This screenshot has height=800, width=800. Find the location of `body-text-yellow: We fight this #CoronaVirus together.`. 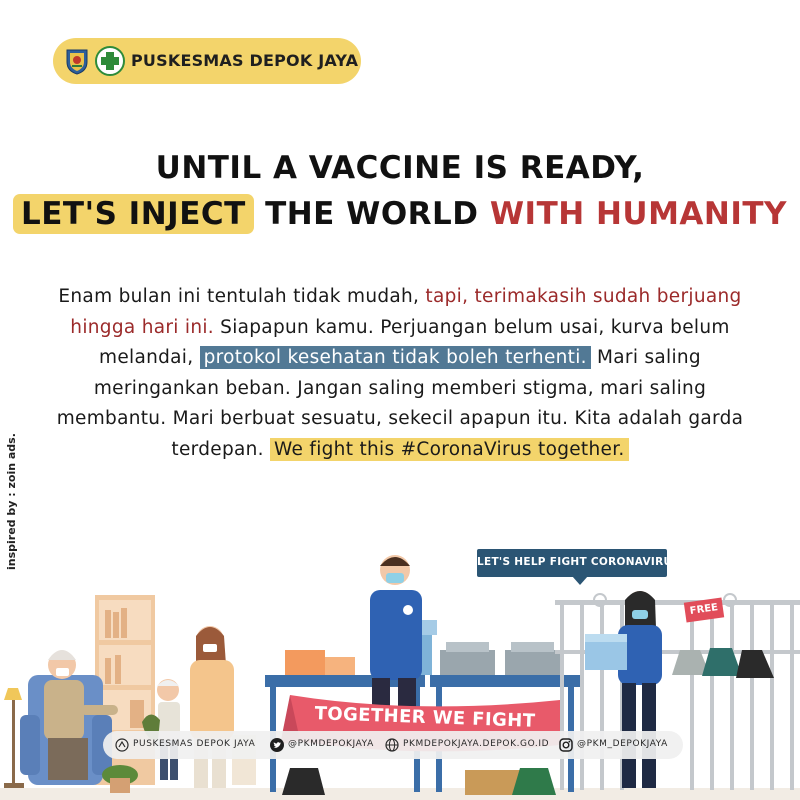

body-text-yellow: We fight this #CoronaVirus together. is located at coordinates (449, 449).